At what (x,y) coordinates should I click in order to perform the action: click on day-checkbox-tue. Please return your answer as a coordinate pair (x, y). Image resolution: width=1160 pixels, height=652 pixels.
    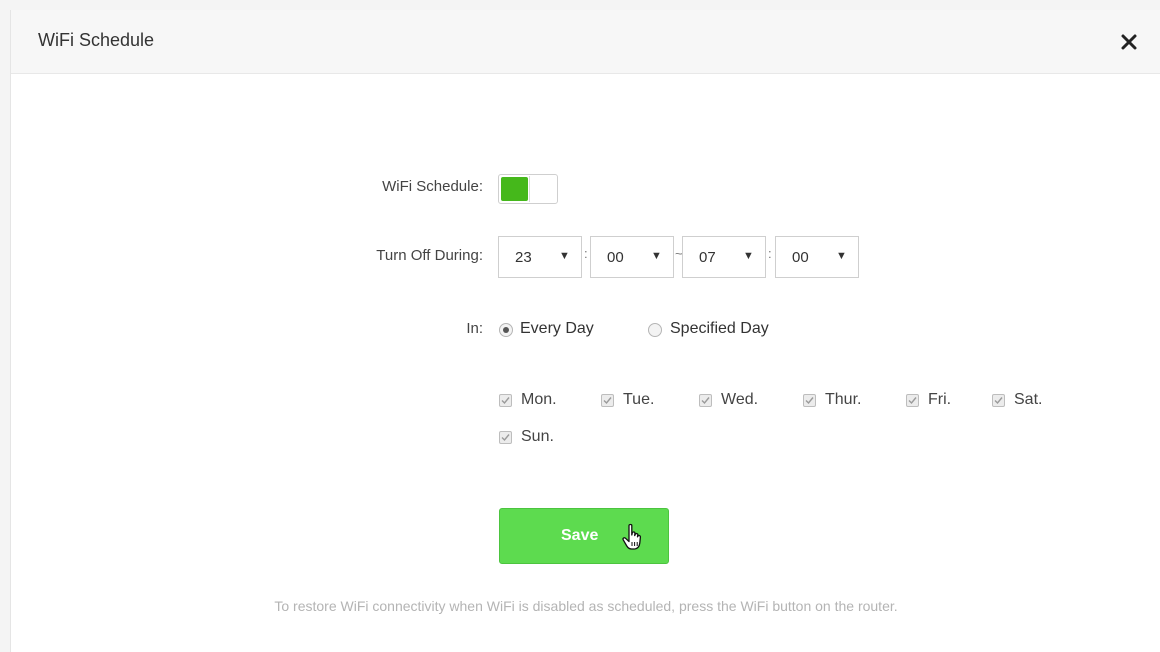
    Looking at the image, I should click on (607, 400).